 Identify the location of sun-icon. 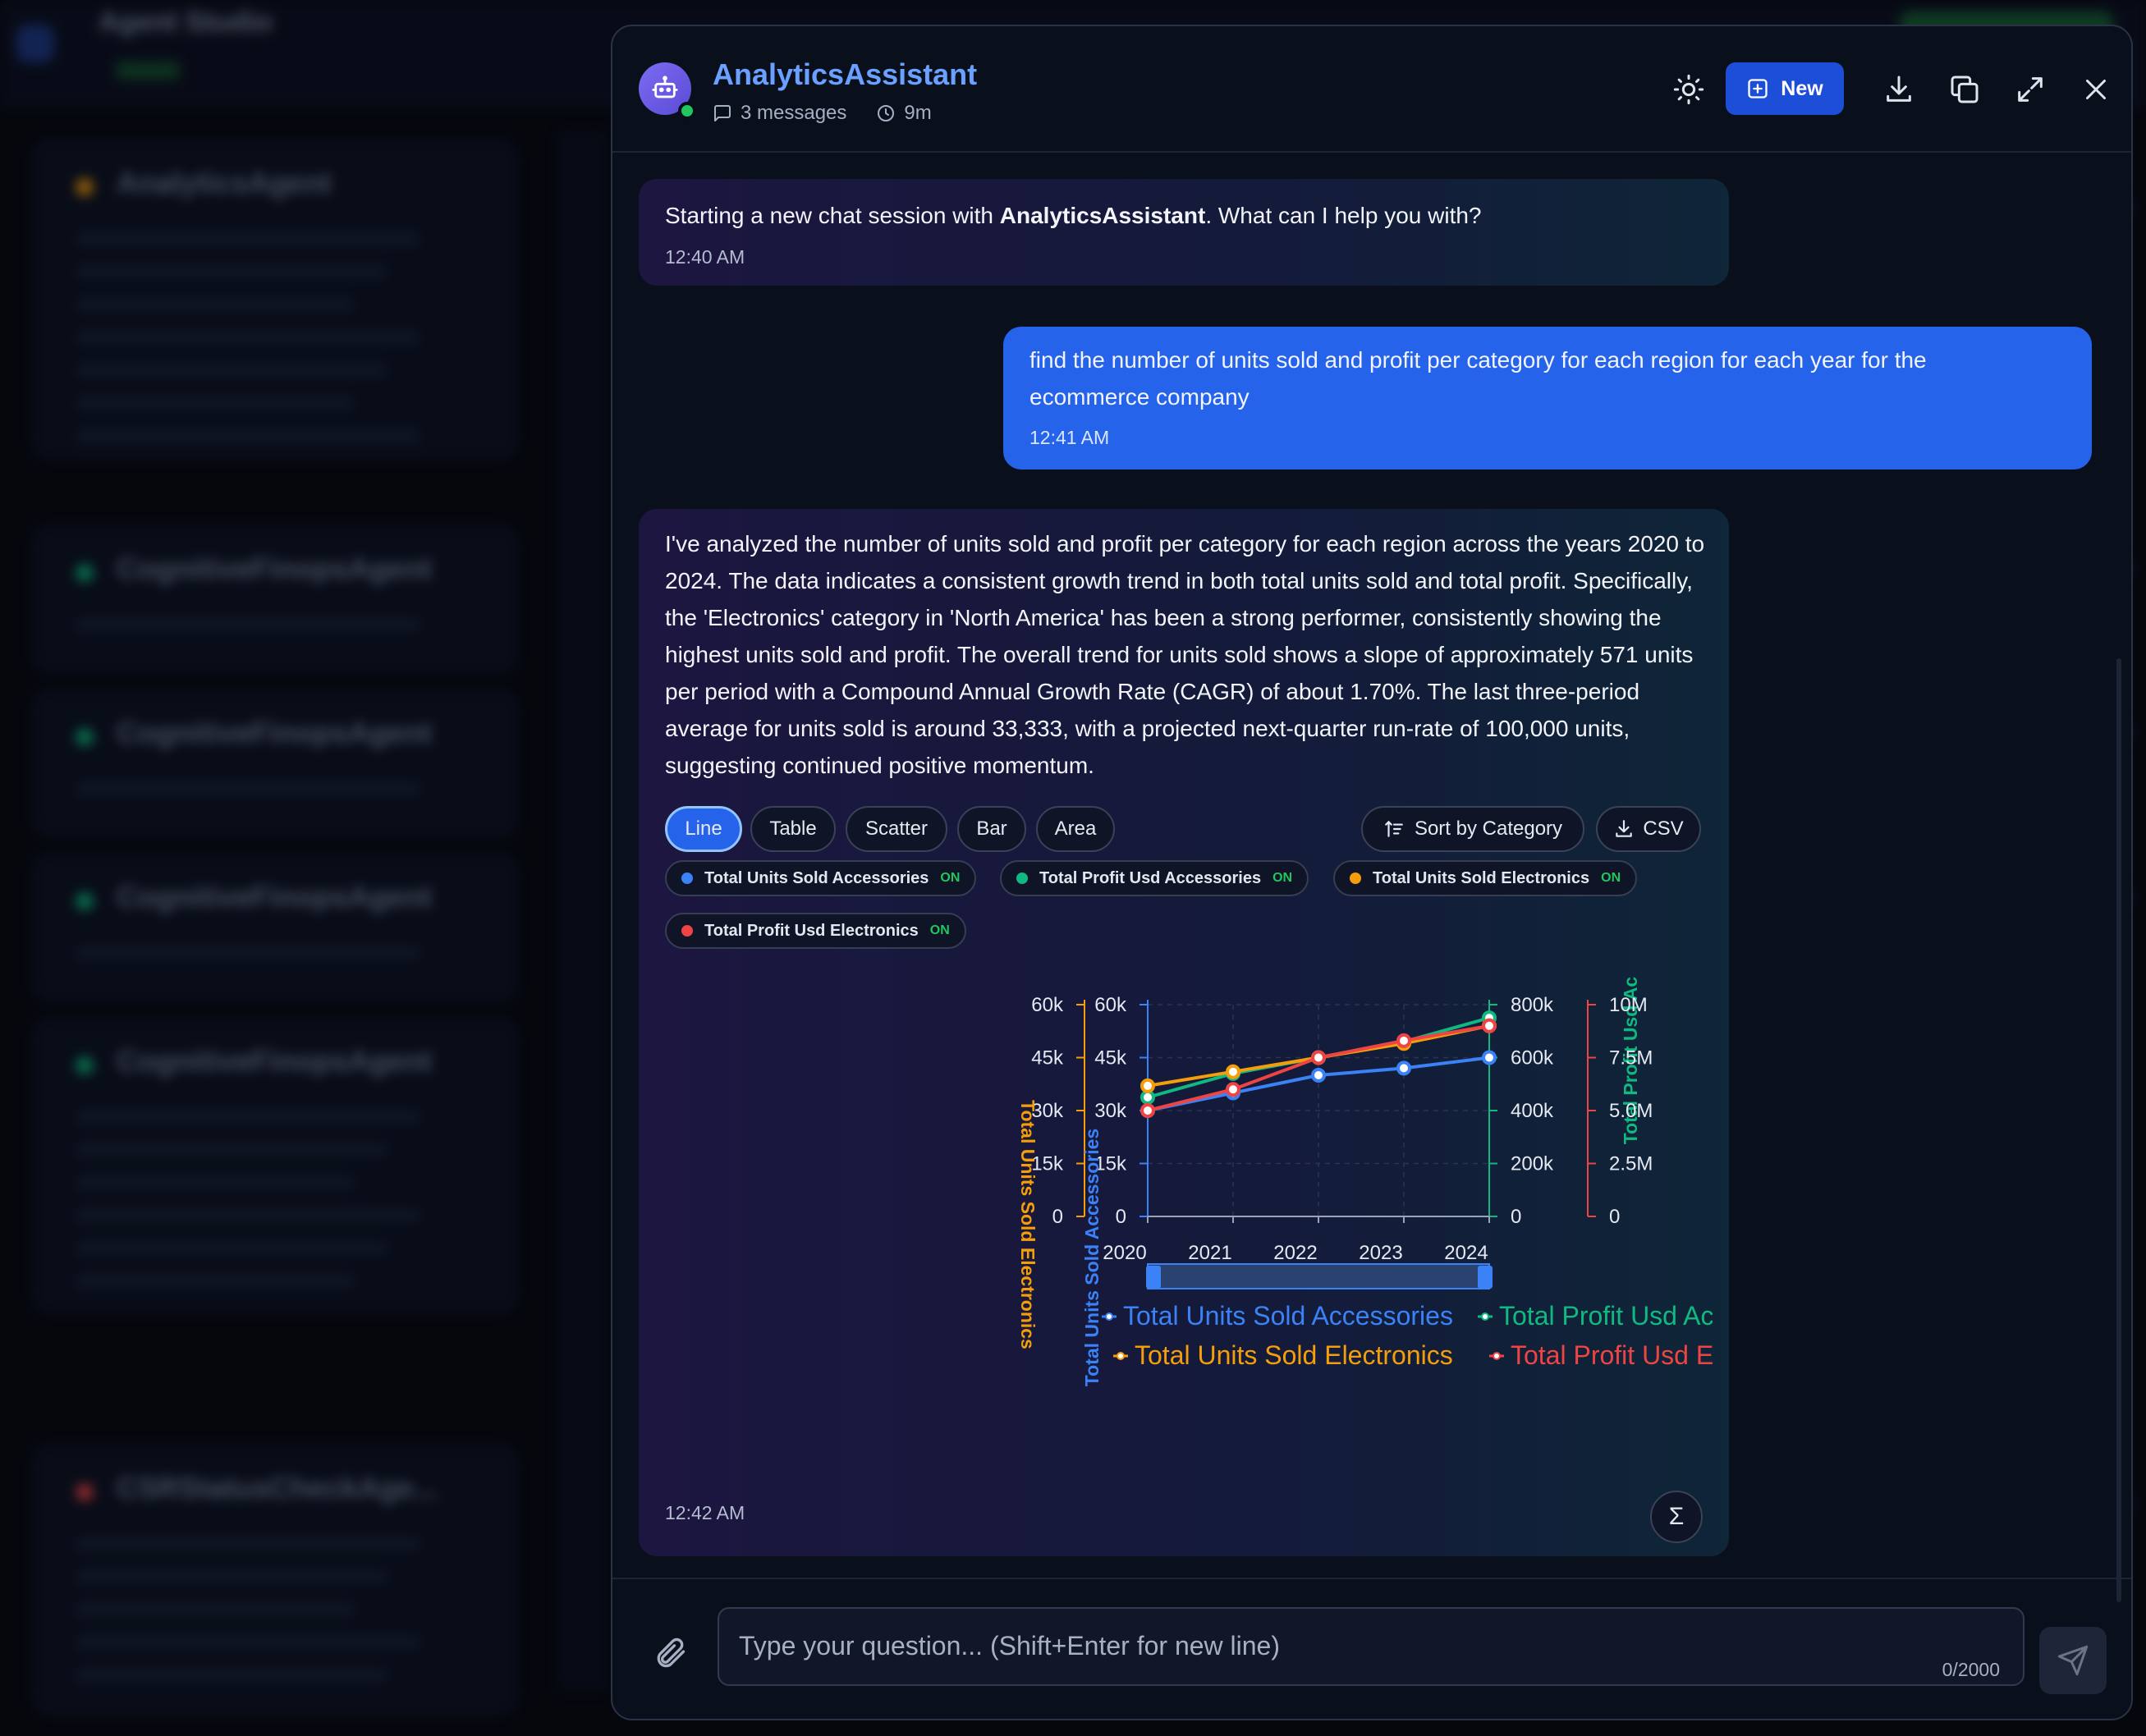
(1688, 89).